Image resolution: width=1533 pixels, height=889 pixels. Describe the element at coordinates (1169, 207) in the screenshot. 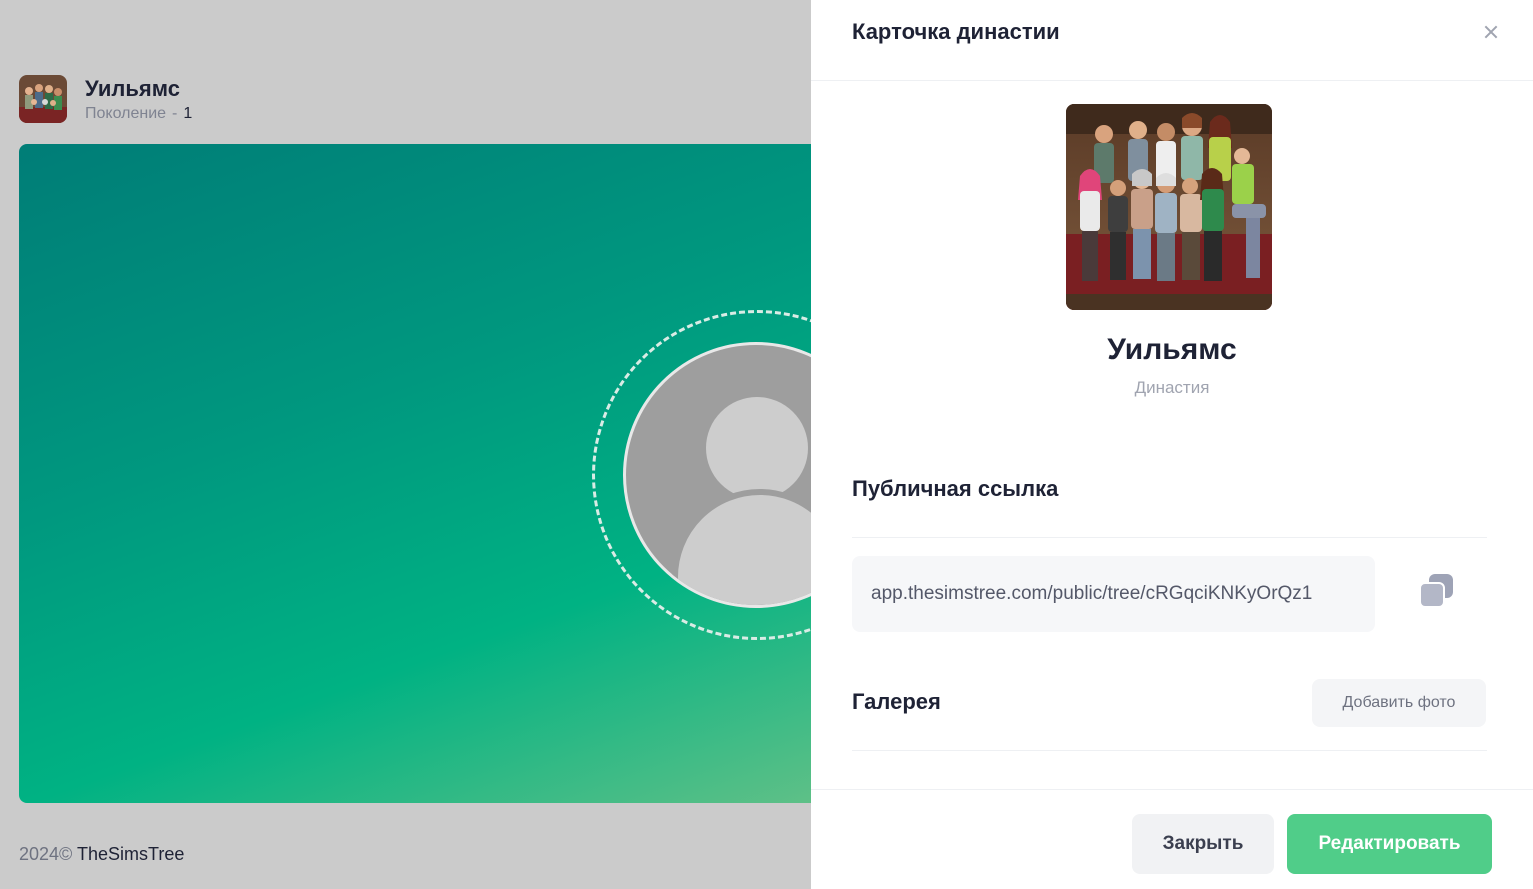

I see `dynasty-photo` at that location.